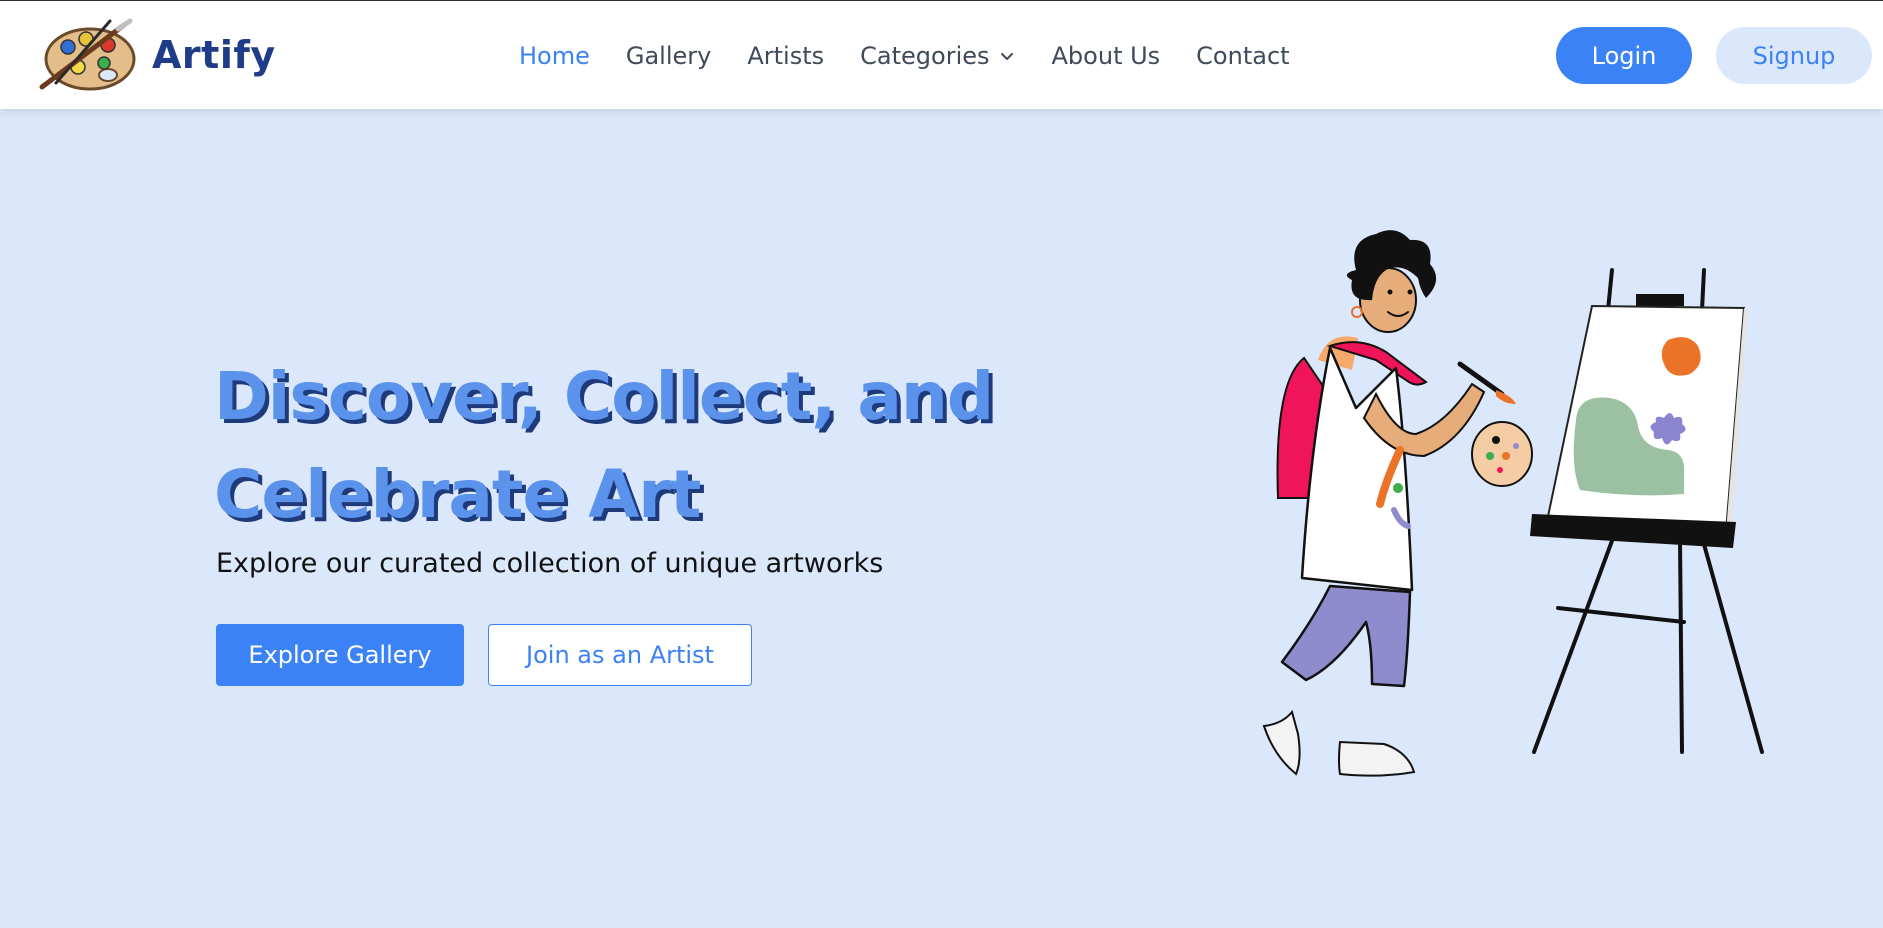 This screenshot has height=928, width=1883. What do you see at coordinates (668, 56) in the screenshot?
I see `nav-link-gallery: Gallery` at bounding box center [668, 56].